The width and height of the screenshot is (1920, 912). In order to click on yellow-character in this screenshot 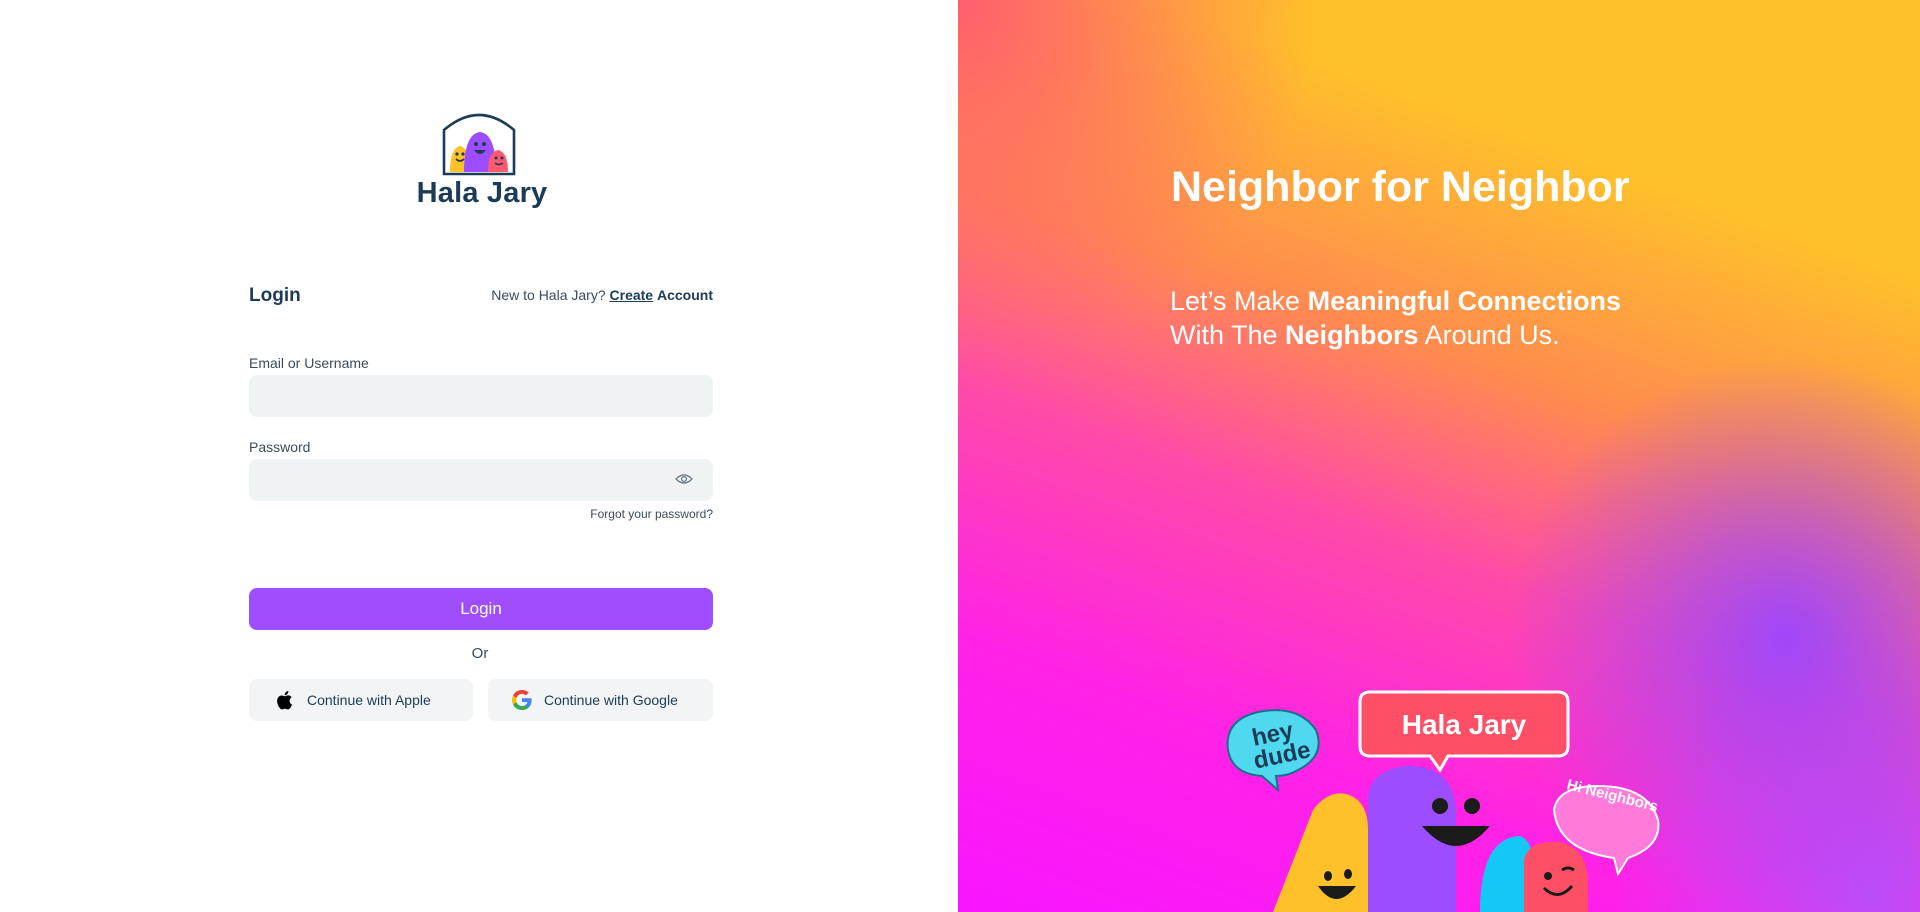, I will do `click(1320, 852)`.